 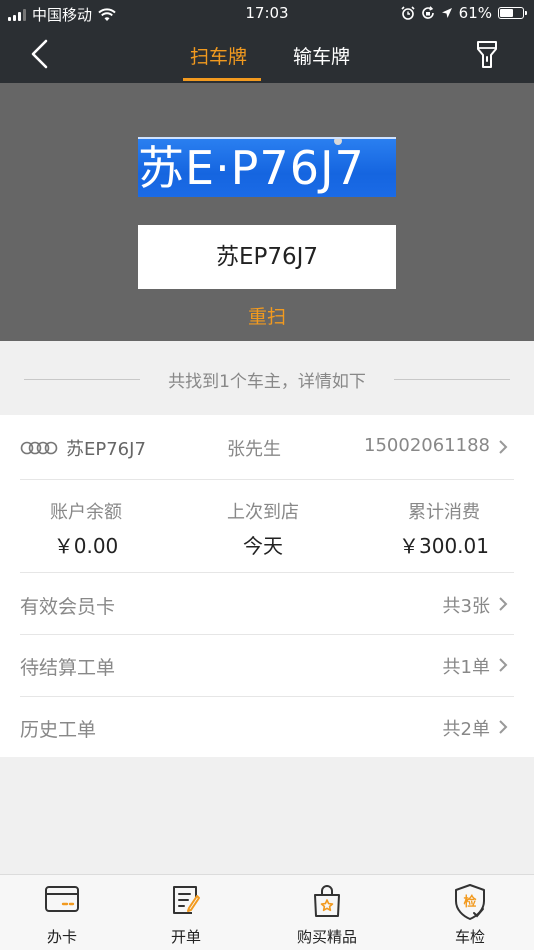 I want to click on tab-card: 办卡, so click(x=62, y=912).